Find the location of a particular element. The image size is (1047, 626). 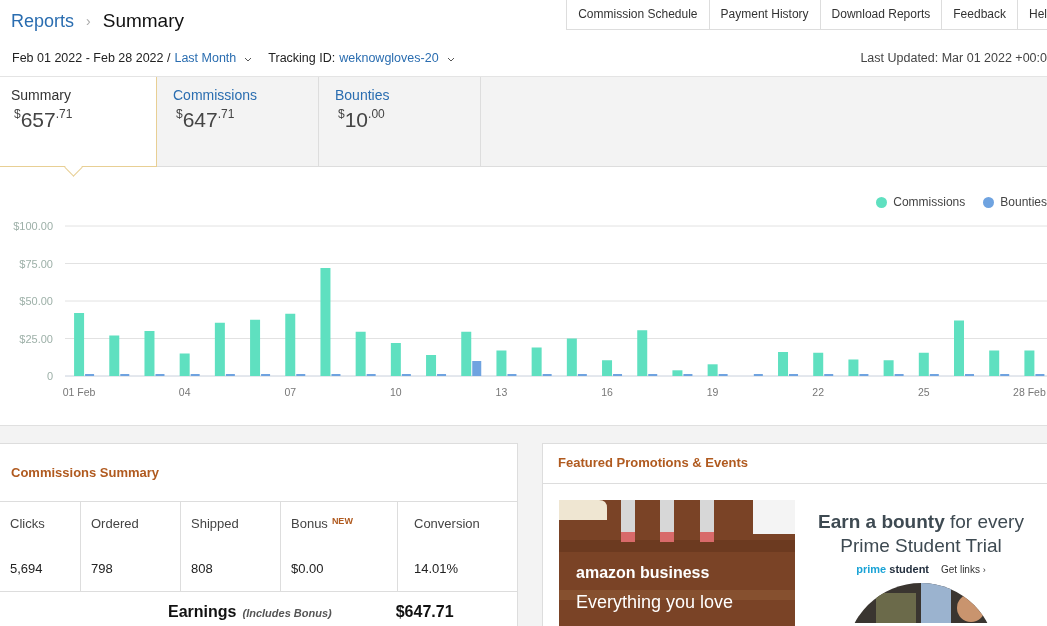

new-label: NEW is located at coordinates (342, 521).